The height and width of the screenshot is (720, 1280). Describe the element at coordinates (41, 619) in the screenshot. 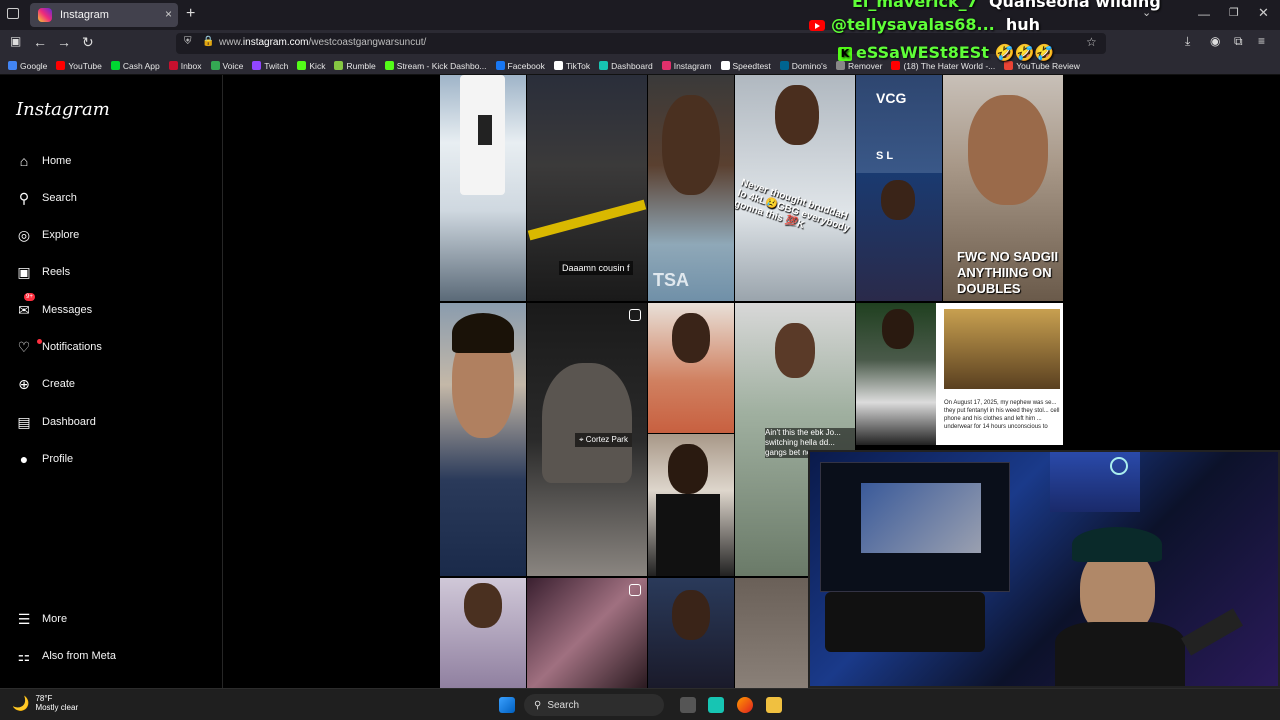

I see `sidebar-item-more: ☰ More` at that location.